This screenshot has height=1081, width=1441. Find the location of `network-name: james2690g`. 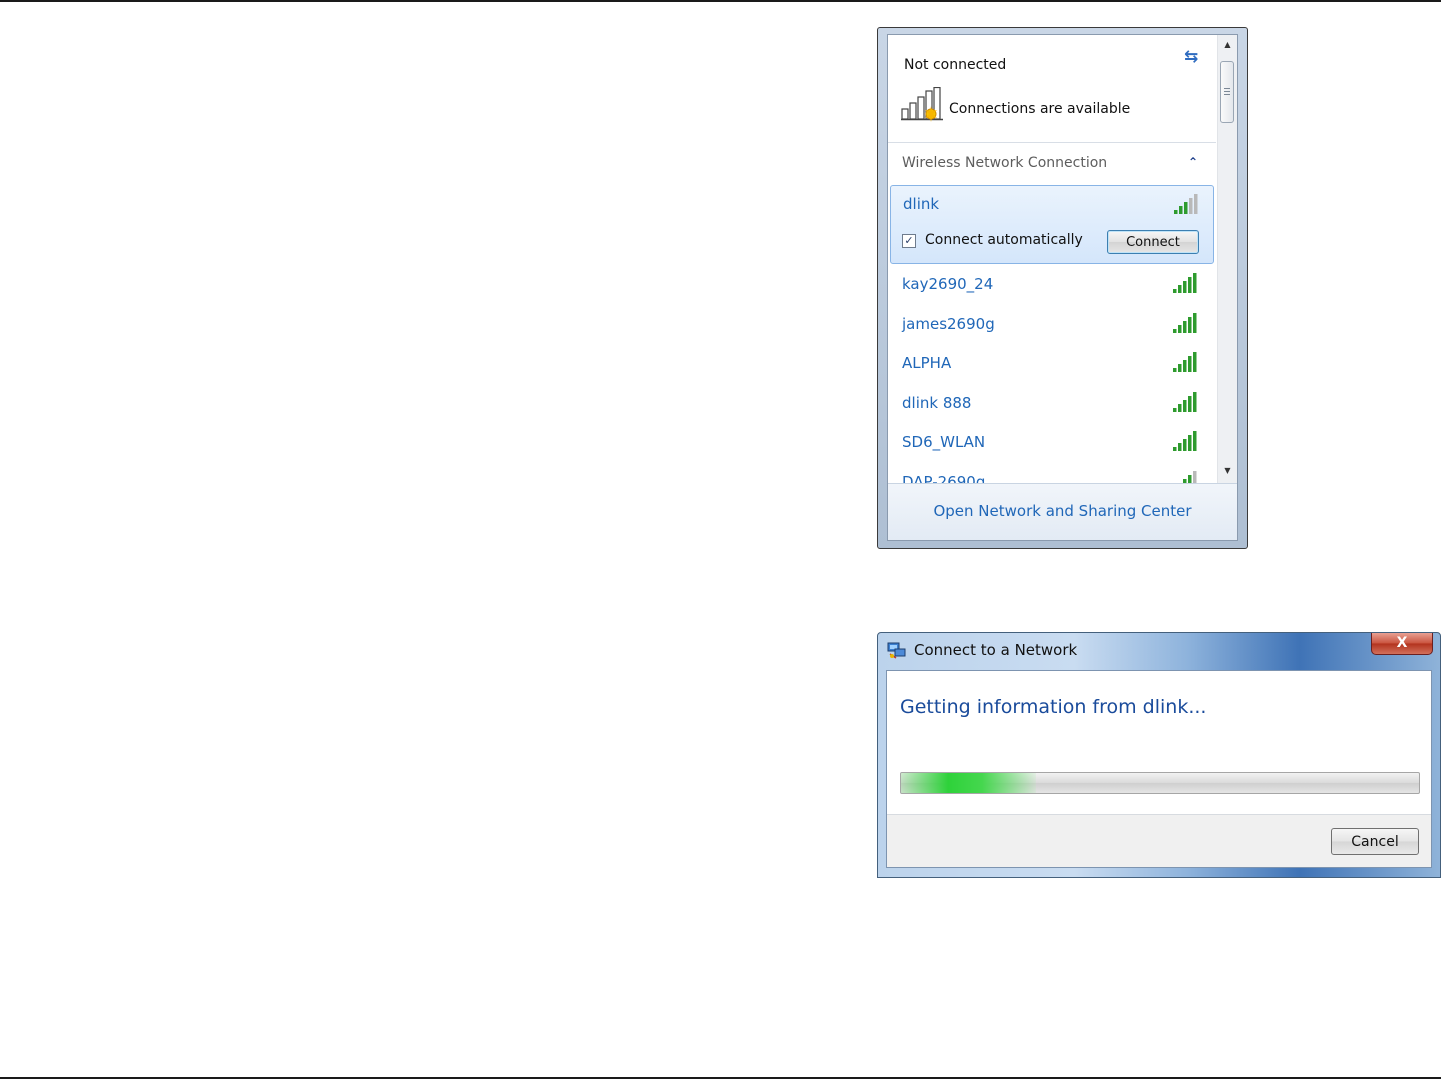

network-name: james2690g is located at coordinates (948, 323).